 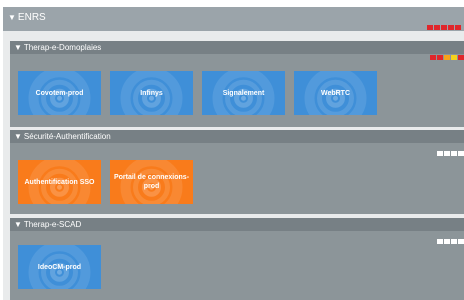 I want to click on tile-label: Authentification SSO, so click(x=59, y=182).